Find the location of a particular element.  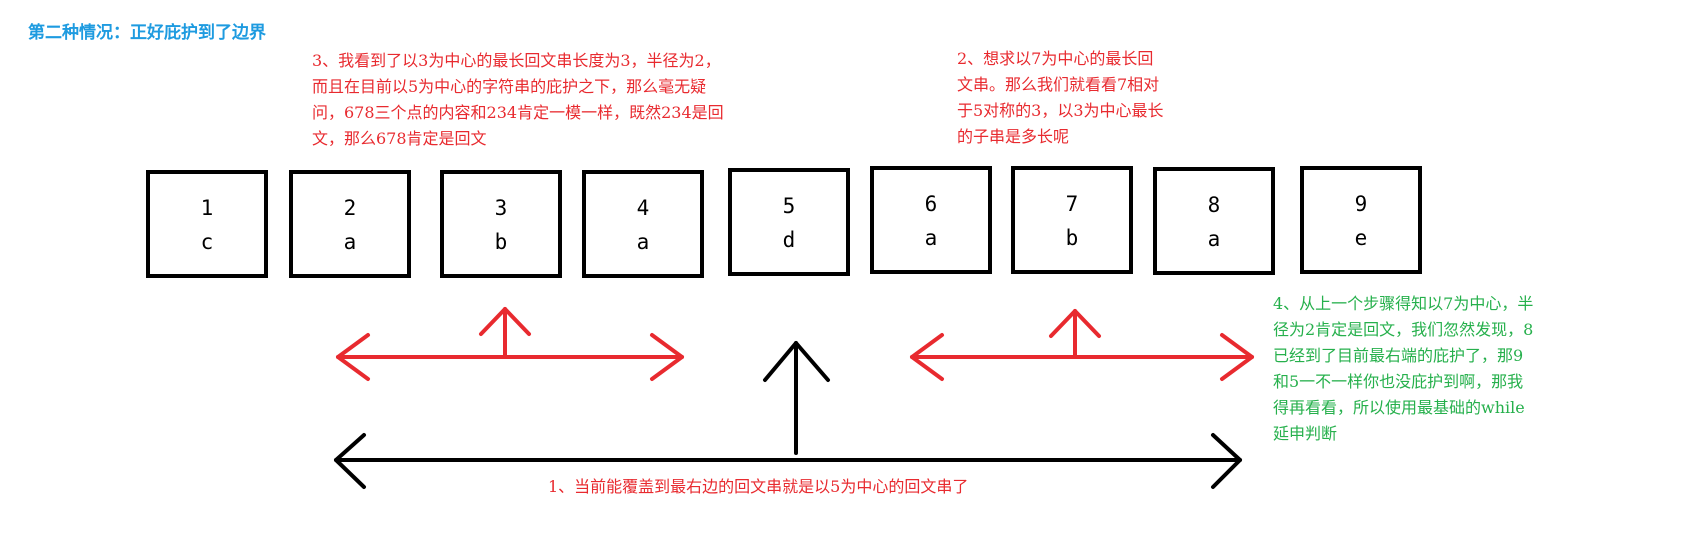

black-arrow is located at coordinates (788, 415).